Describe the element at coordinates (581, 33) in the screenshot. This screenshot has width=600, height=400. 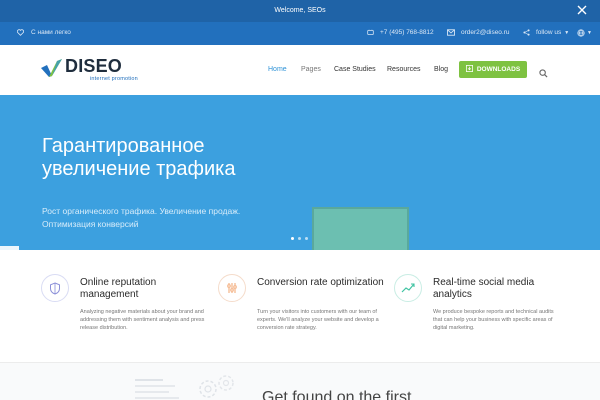
I see `globe-icon` at that location.